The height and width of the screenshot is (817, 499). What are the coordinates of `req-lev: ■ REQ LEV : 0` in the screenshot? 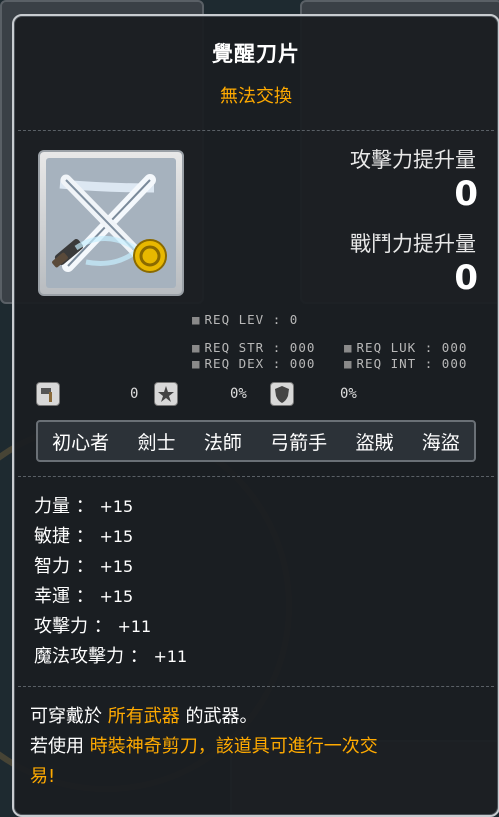 It's located at (245, 319).